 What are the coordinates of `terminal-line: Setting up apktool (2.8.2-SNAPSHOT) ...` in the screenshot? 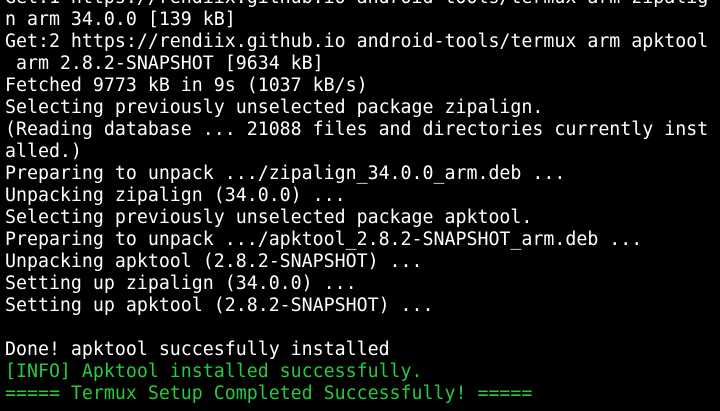 It's located at (219, 305).